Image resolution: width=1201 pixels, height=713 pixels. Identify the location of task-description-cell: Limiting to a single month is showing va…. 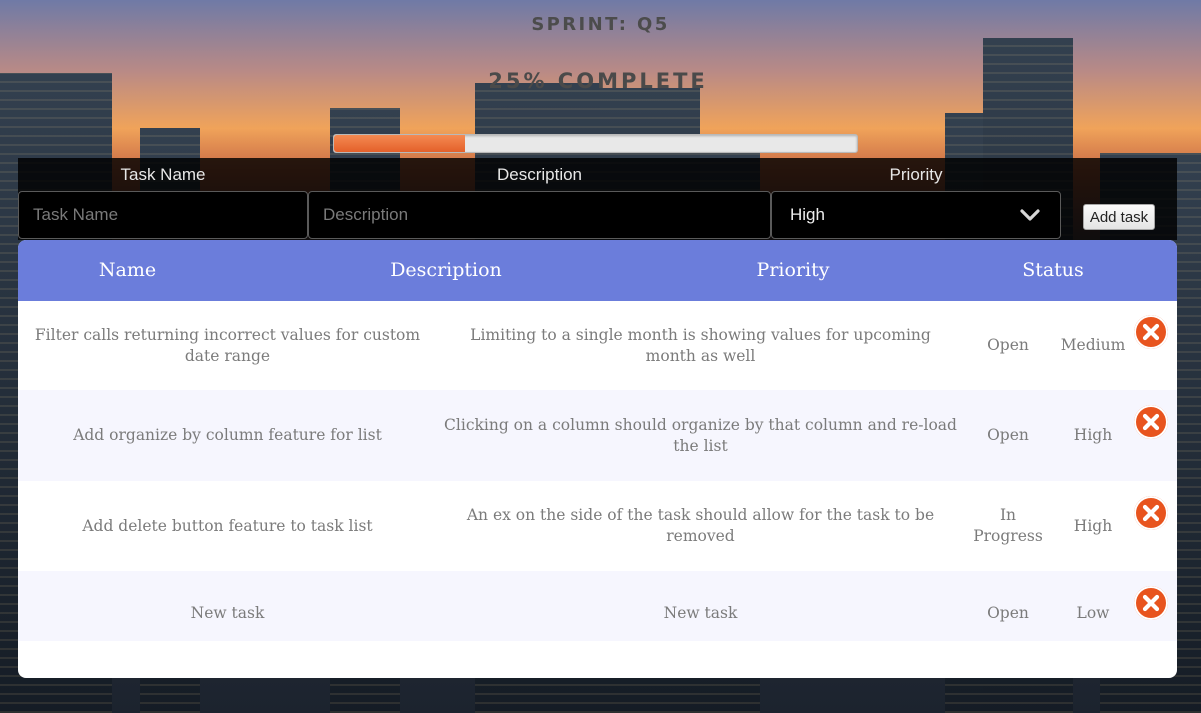
(700, 345).